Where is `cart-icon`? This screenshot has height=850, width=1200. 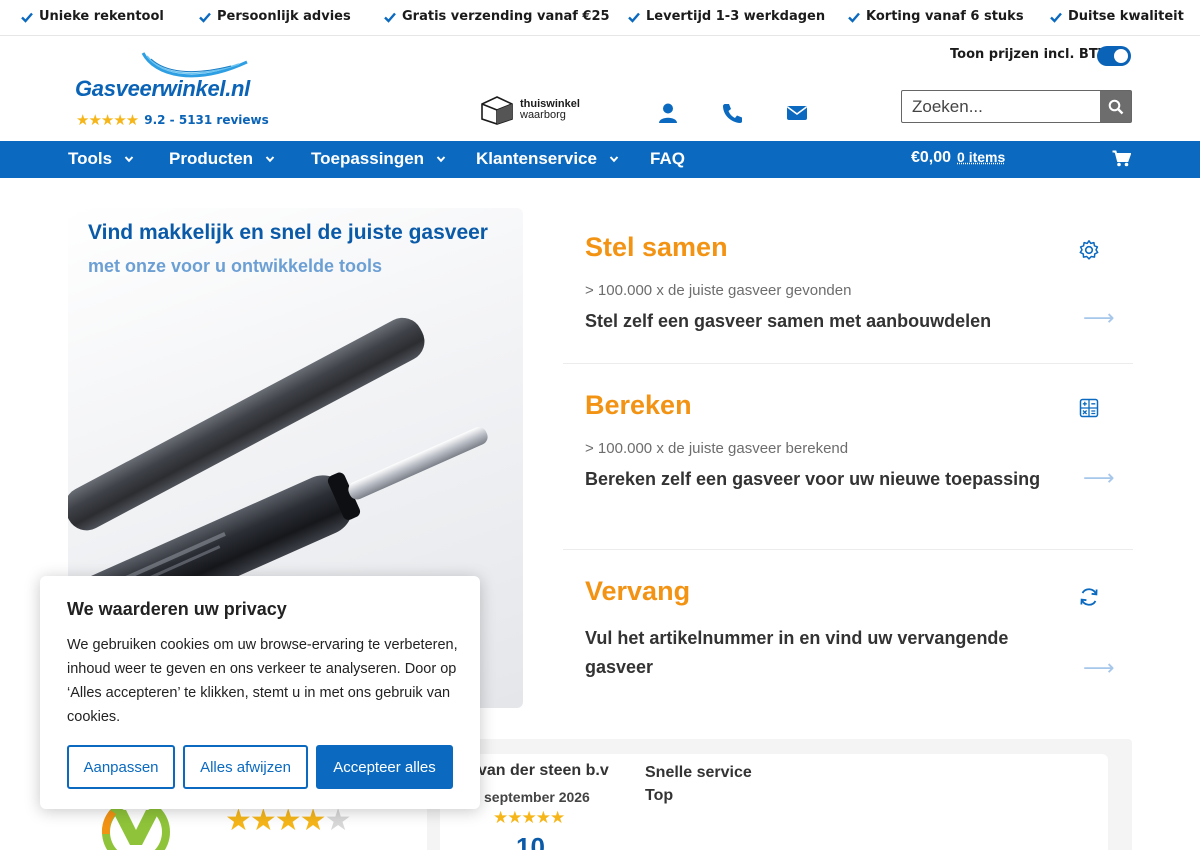 cart-icon is located at coordinates (1121, 158).